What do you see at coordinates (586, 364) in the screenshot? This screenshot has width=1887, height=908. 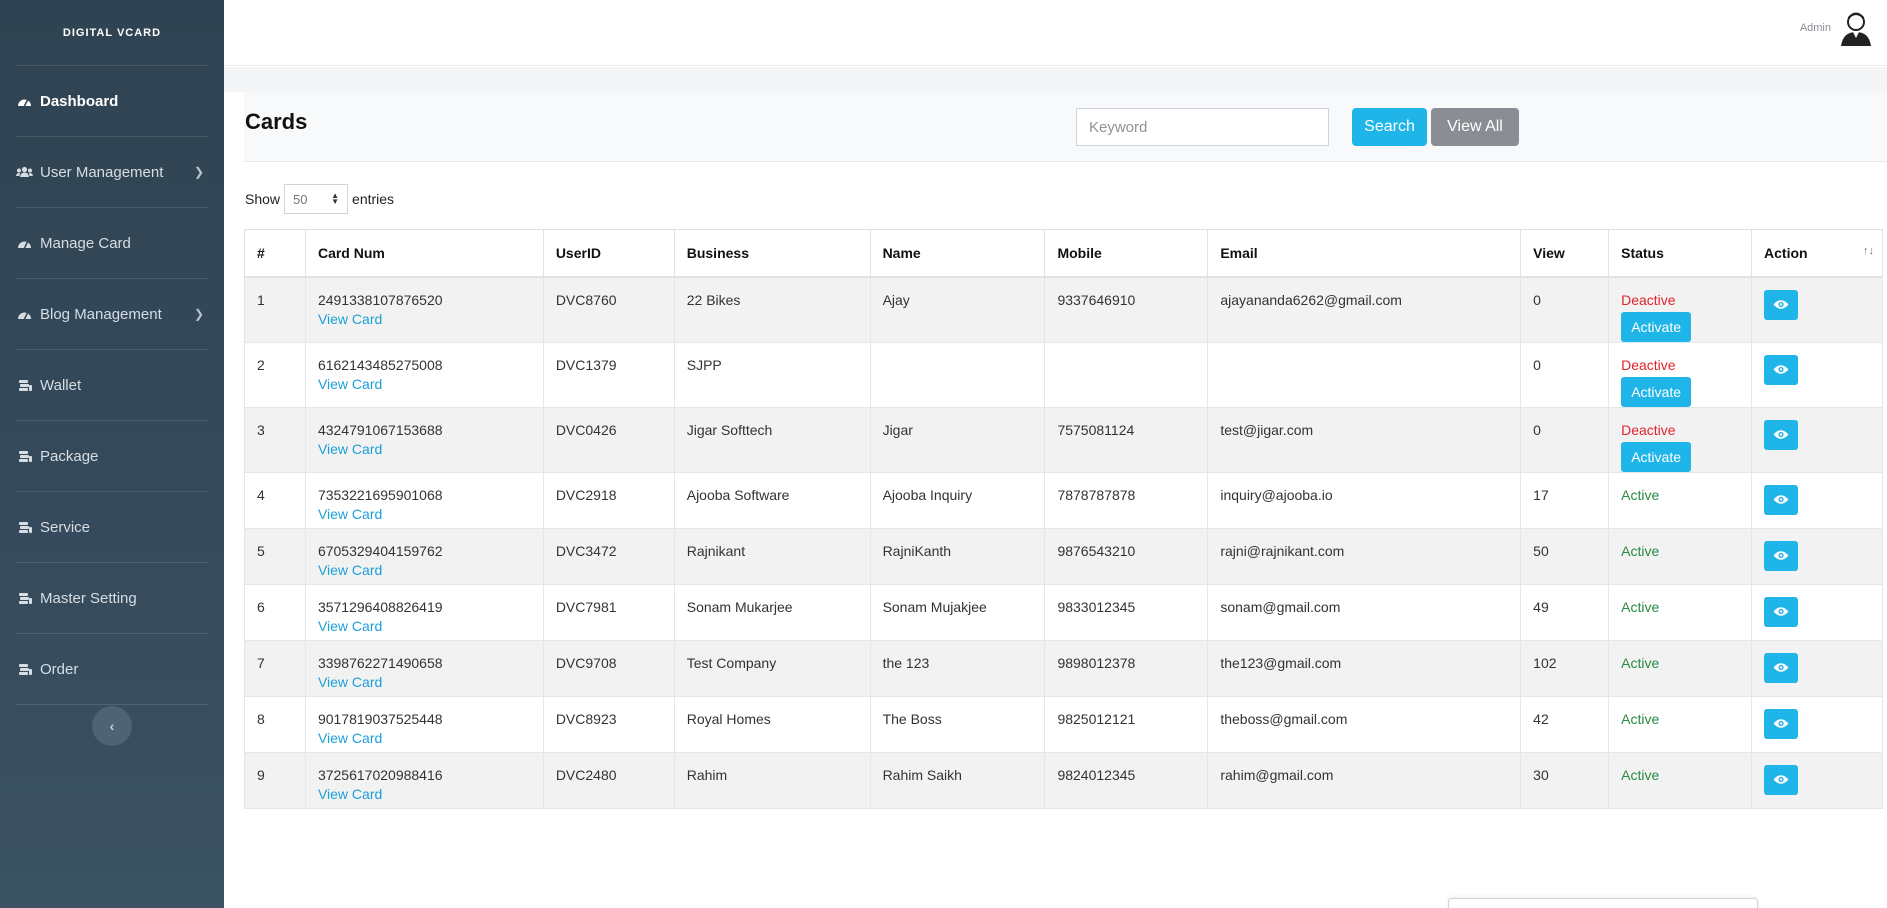 I see `cell-userid-text: DVC1379` at bounding box center [586, 364].